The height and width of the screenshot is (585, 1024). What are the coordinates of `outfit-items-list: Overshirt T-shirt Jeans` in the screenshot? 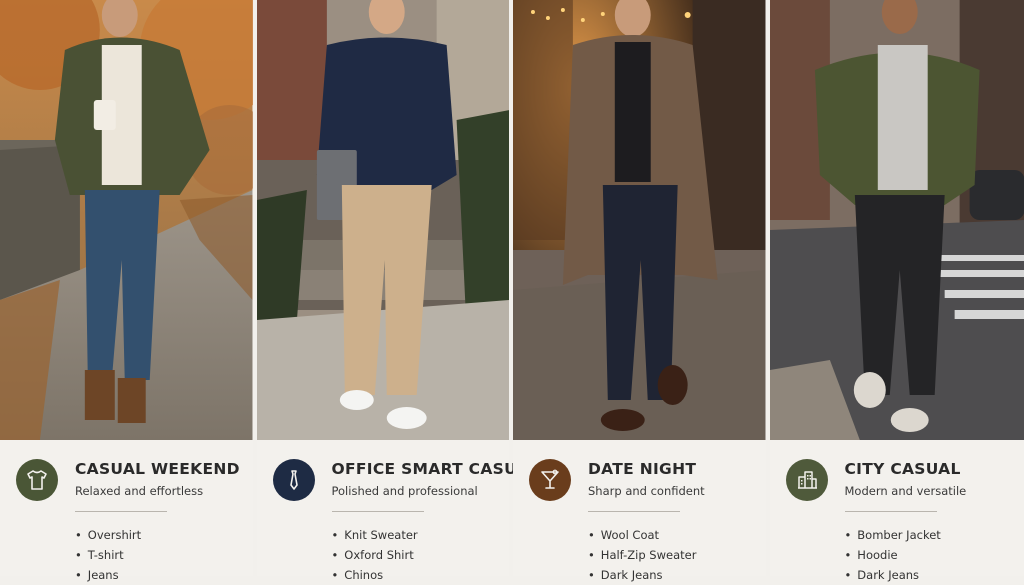 It's located at (108, 555).